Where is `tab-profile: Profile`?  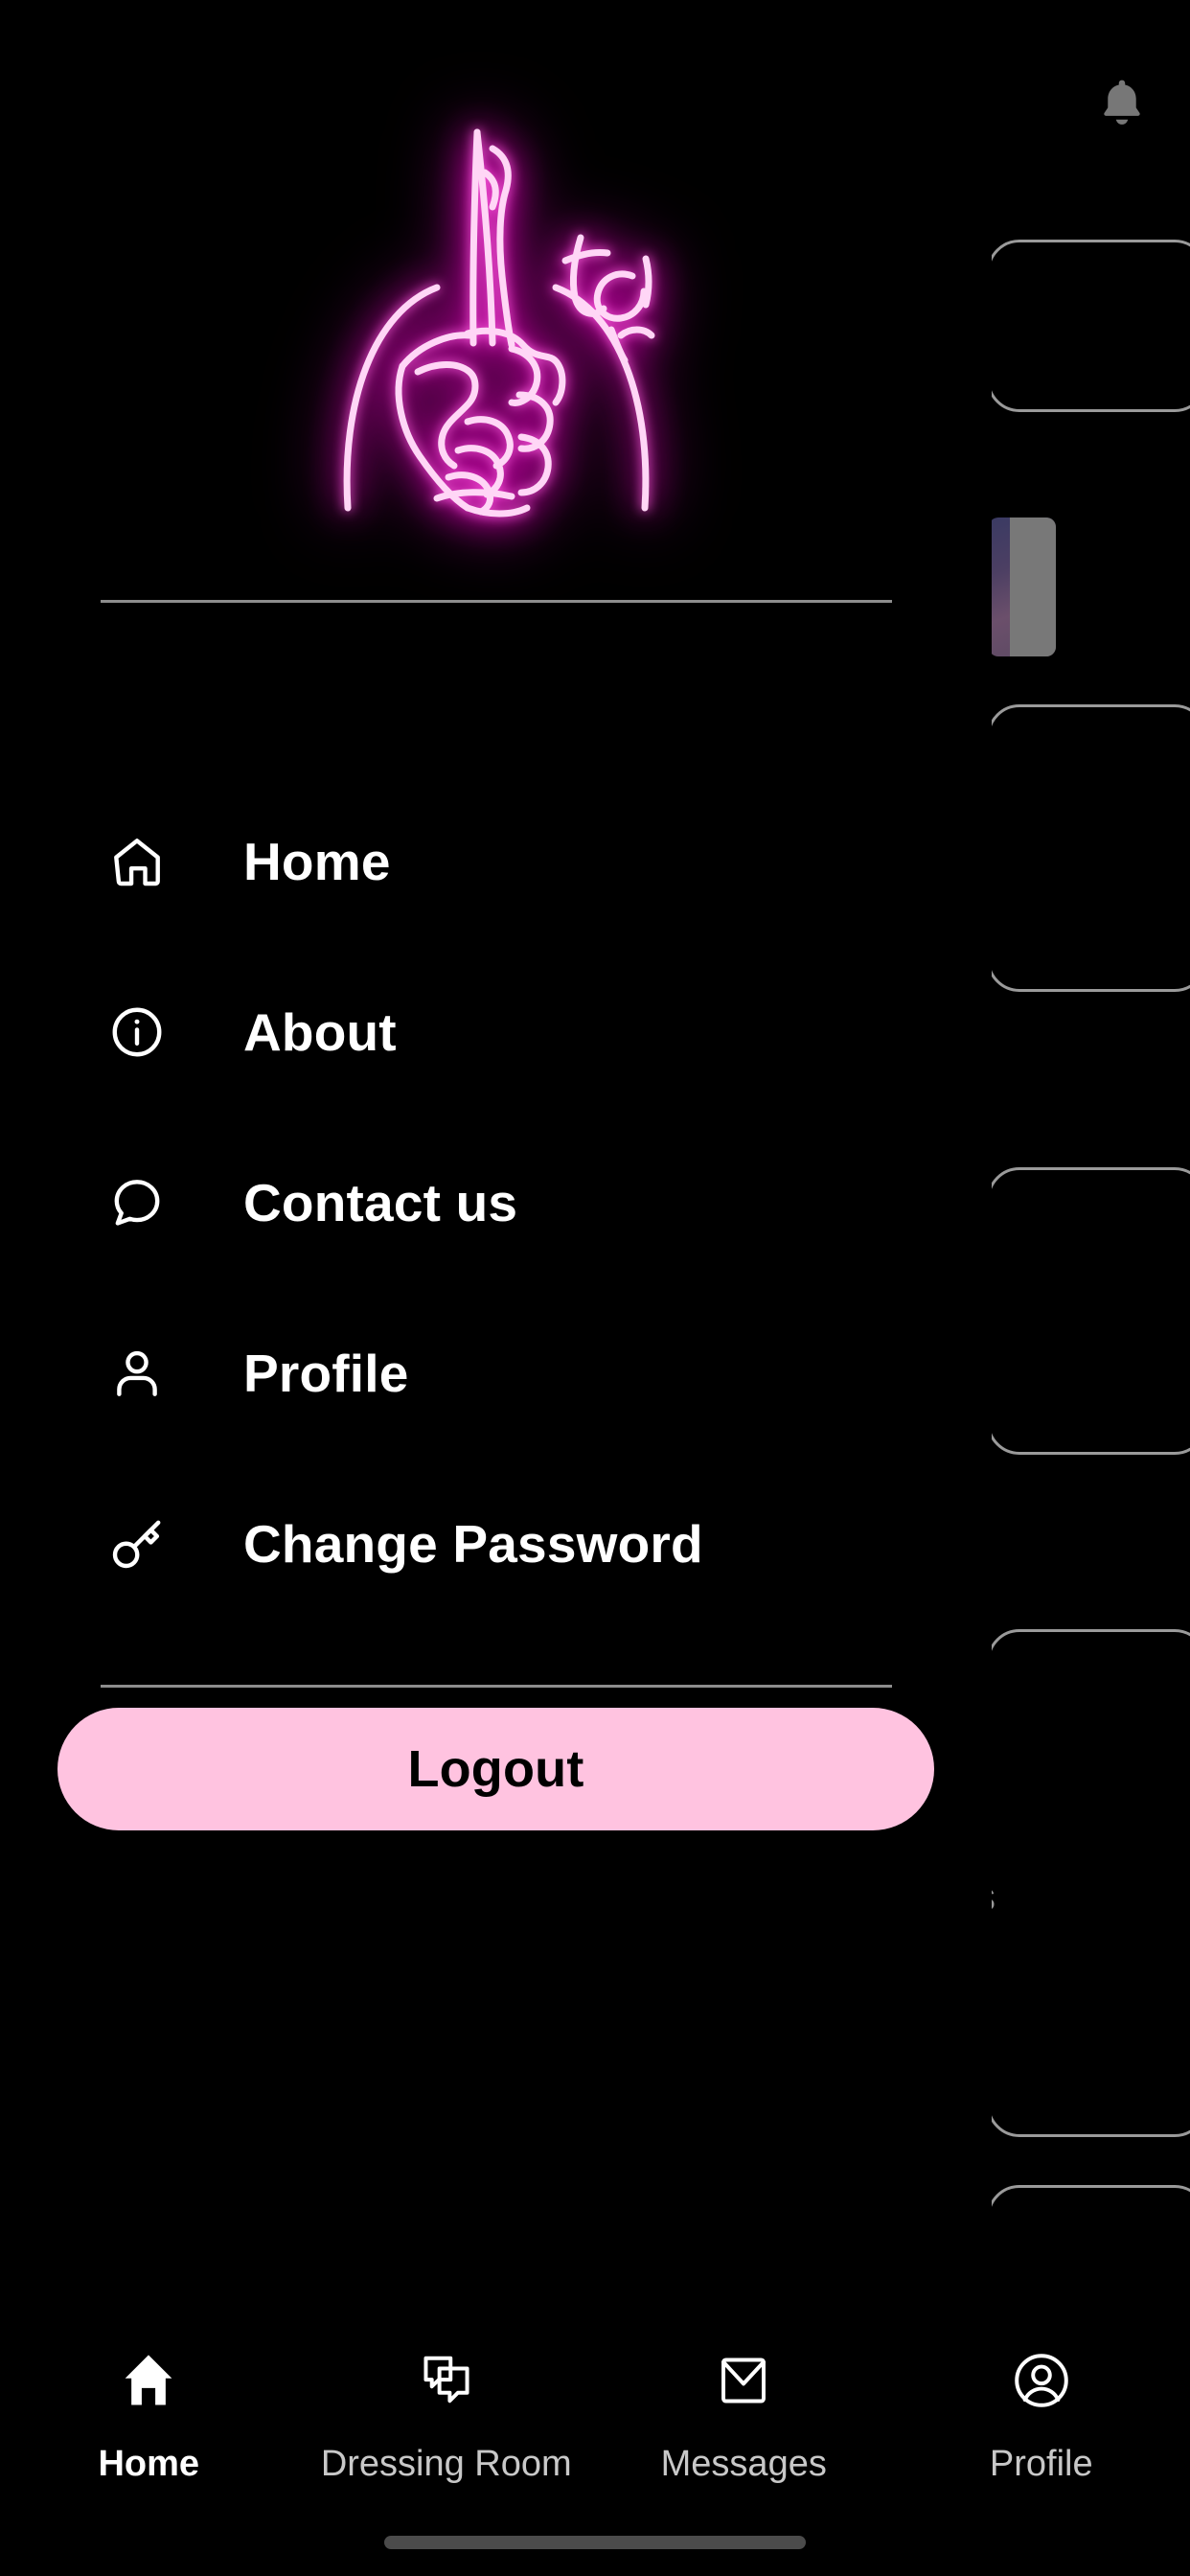 tab-profile: Profile is located at coordinates (1041, 2415).